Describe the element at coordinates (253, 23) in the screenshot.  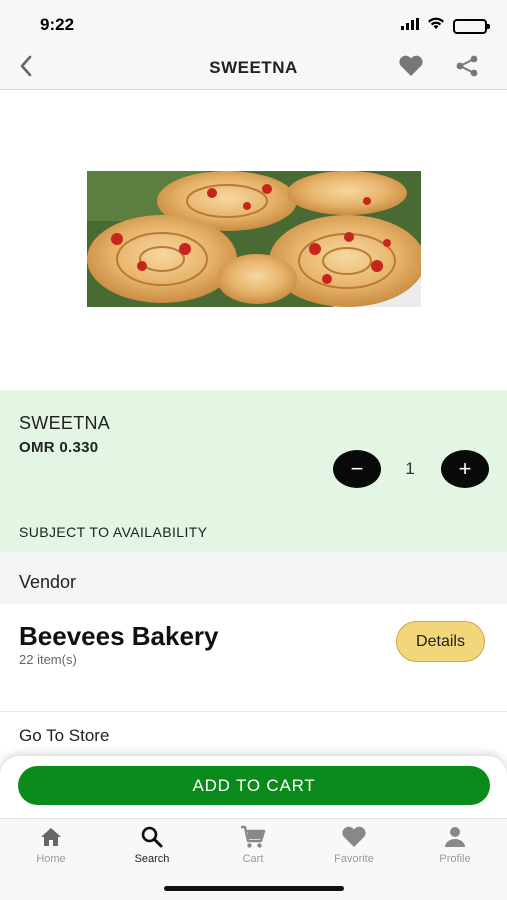
I see `status-bar: 9:22` at that location.